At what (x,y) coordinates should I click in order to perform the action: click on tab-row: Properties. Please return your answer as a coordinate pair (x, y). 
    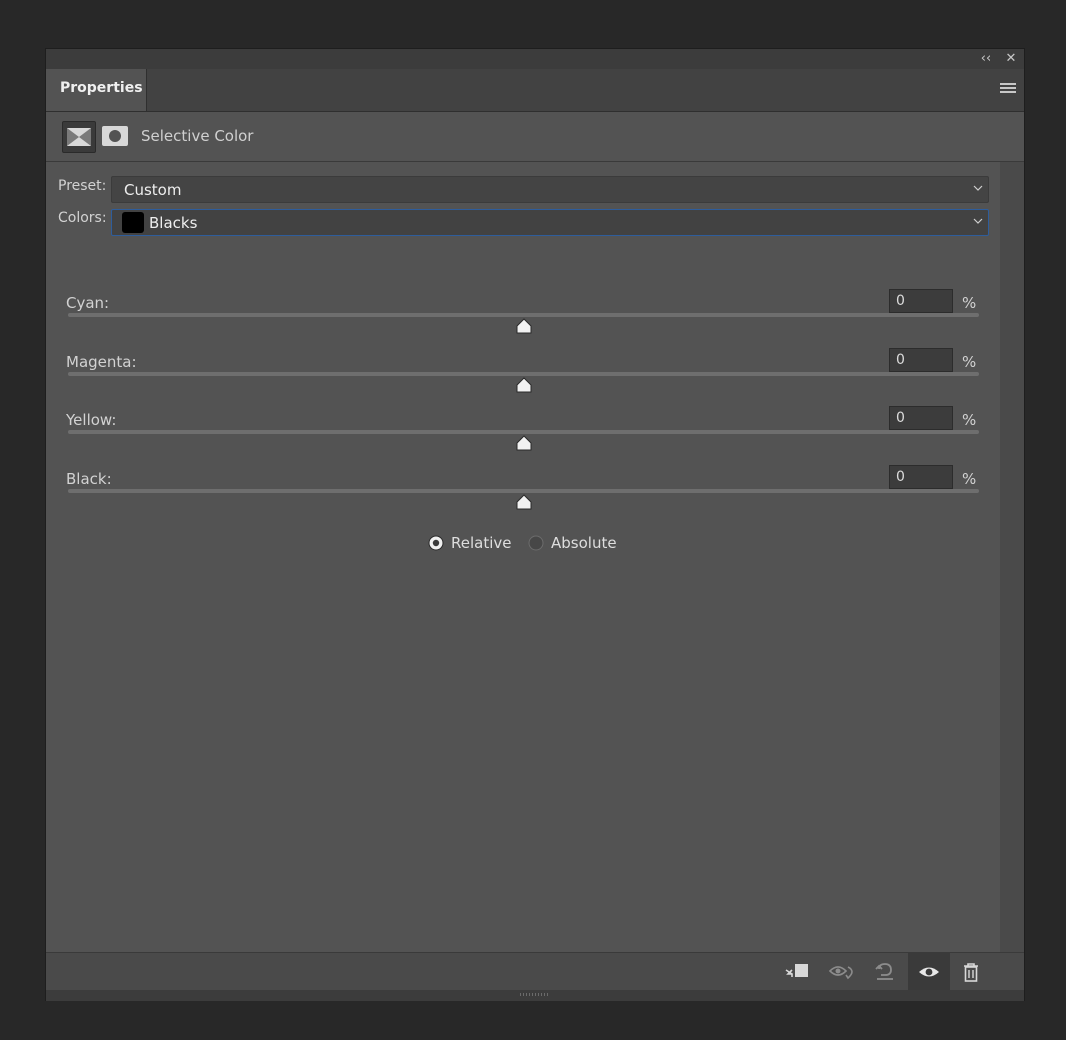
    Looking at the image, I should click on (535, 90).